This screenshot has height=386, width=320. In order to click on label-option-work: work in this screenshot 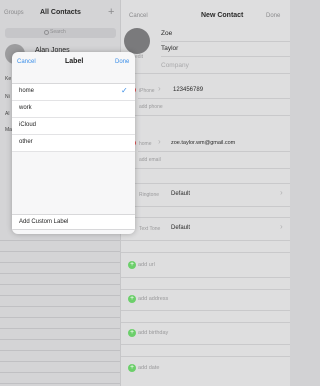, I will do `click(73, 109)`.